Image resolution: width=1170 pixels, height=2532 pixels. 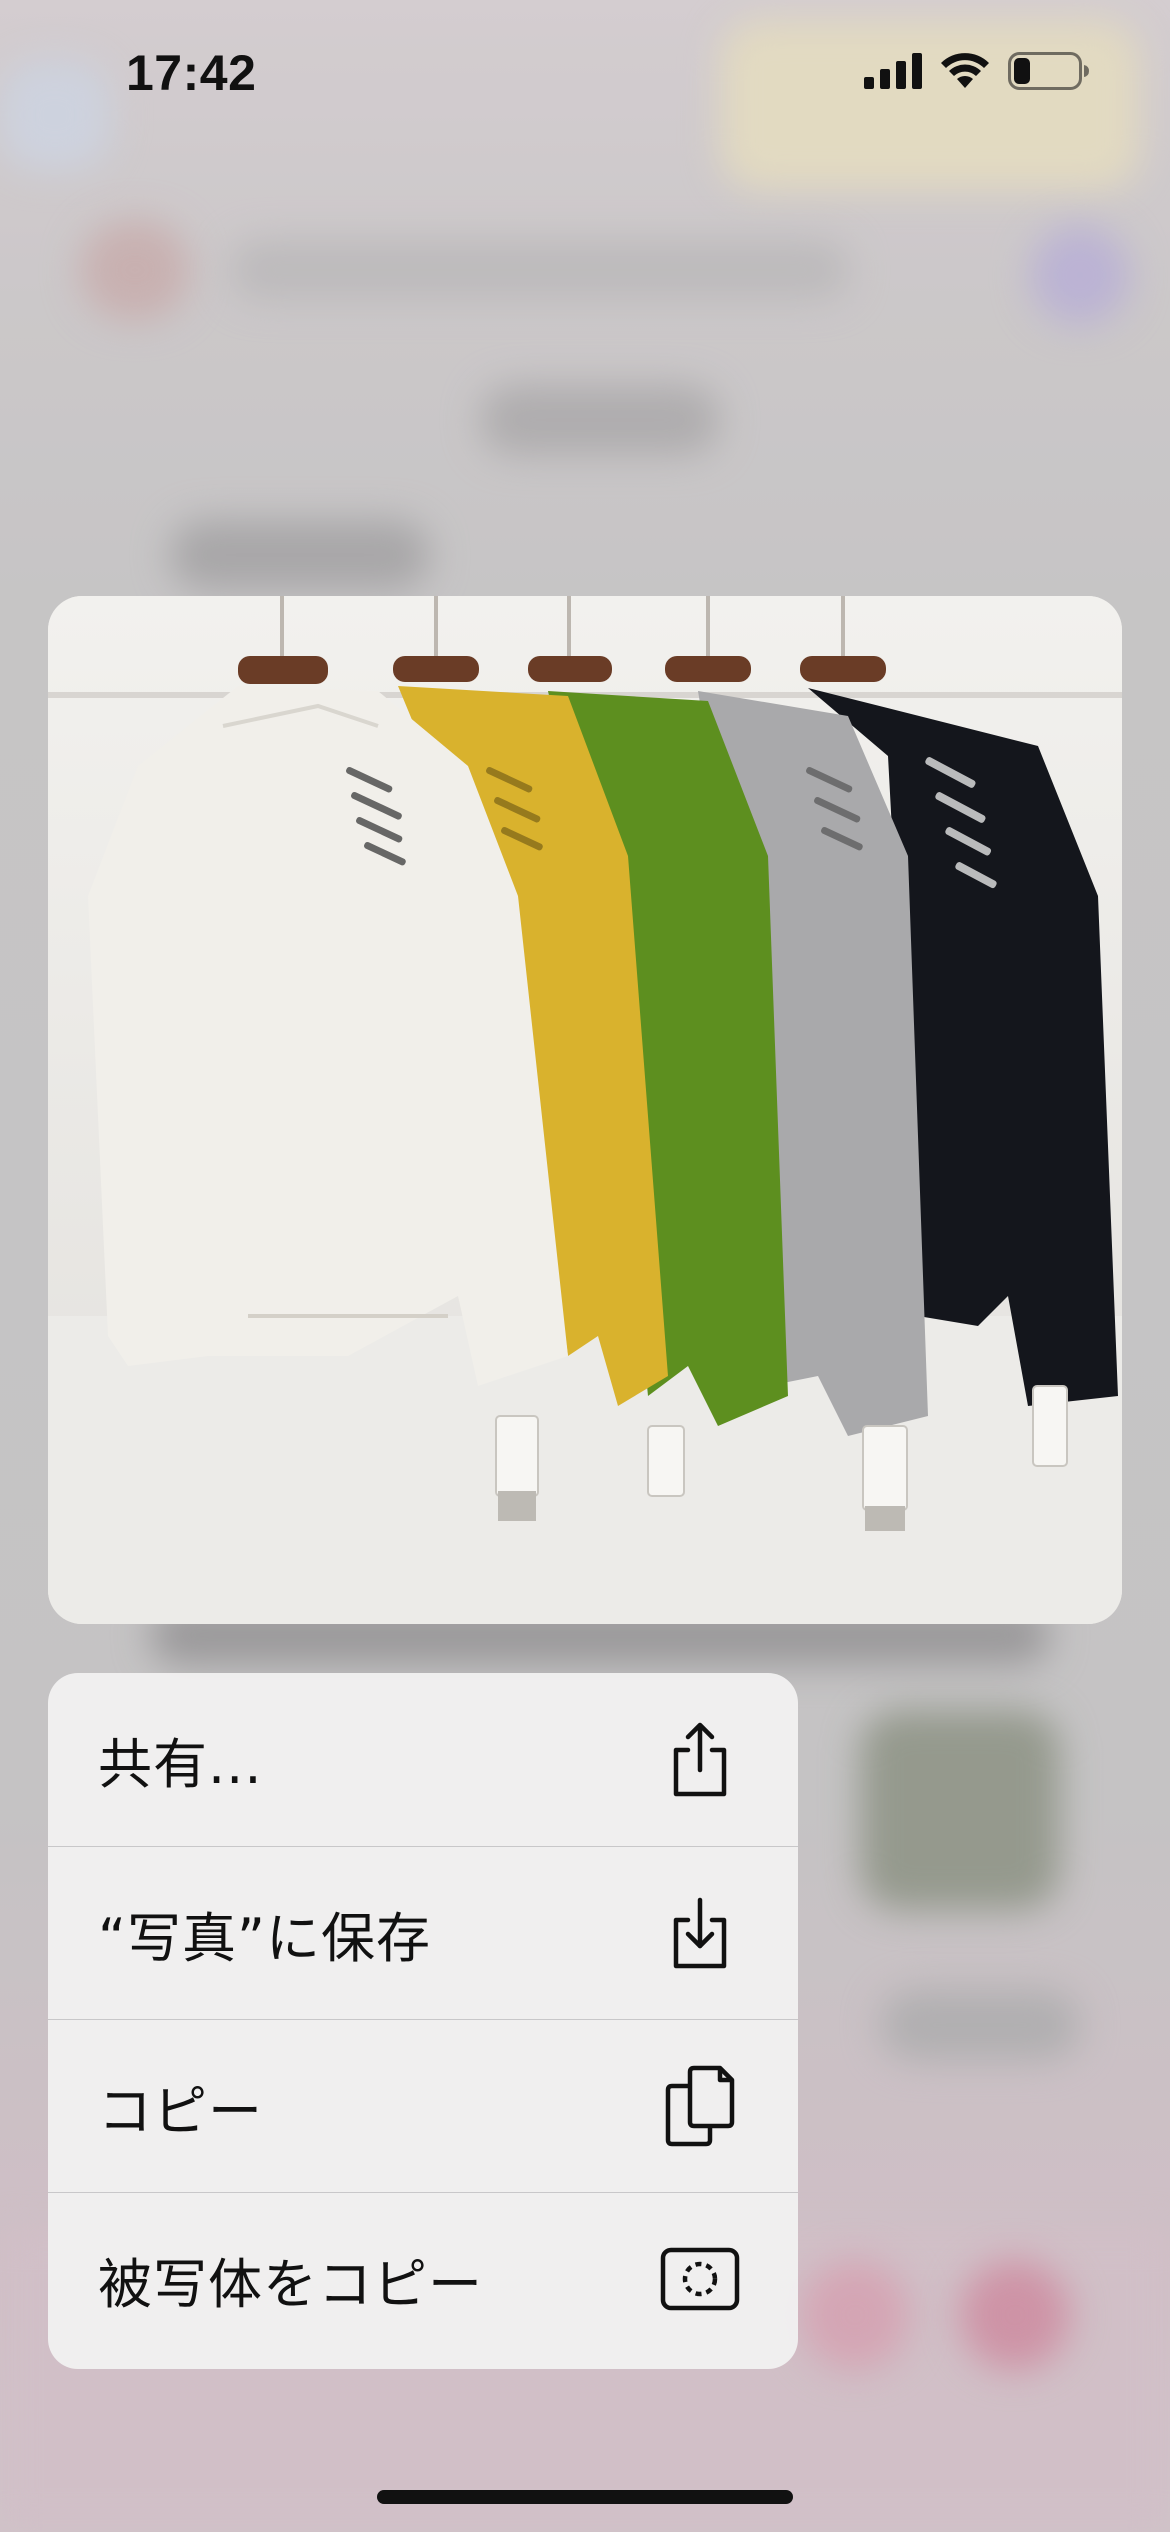 What do you see at coordinates (180, 2111) in the screenshot?
I see `copy-label: コピー` at bounding box center [180, 2111].